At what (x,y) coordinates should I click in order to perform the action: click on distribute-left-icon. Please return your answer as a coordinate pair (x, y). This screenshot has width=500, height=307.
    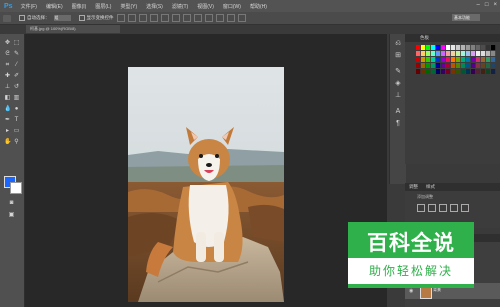
    Looking at the image, I should click on (219, 18).